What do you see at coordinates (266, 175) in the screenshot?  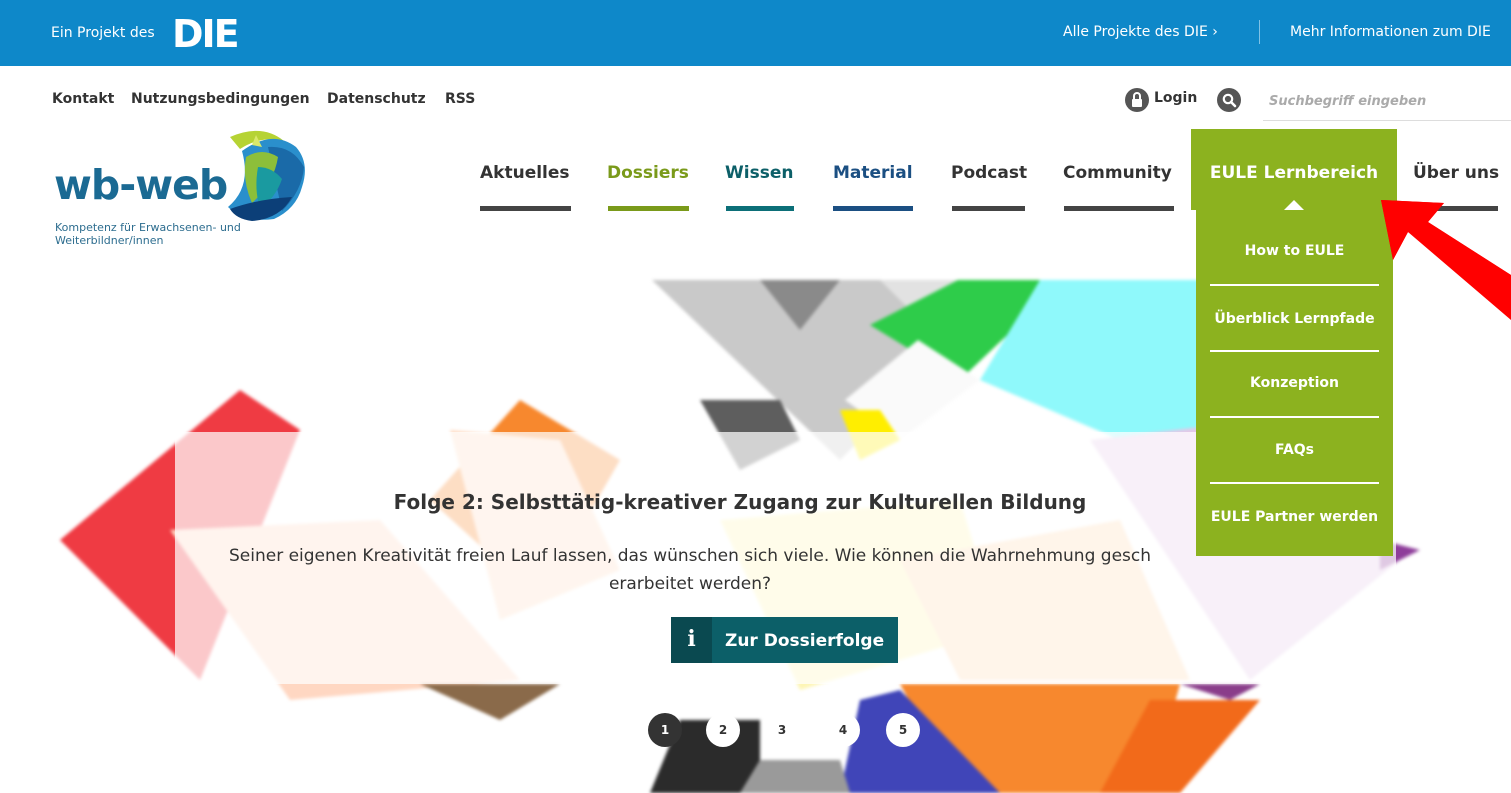 I see `logo-owl-icon` at bounding box center [266, 175].